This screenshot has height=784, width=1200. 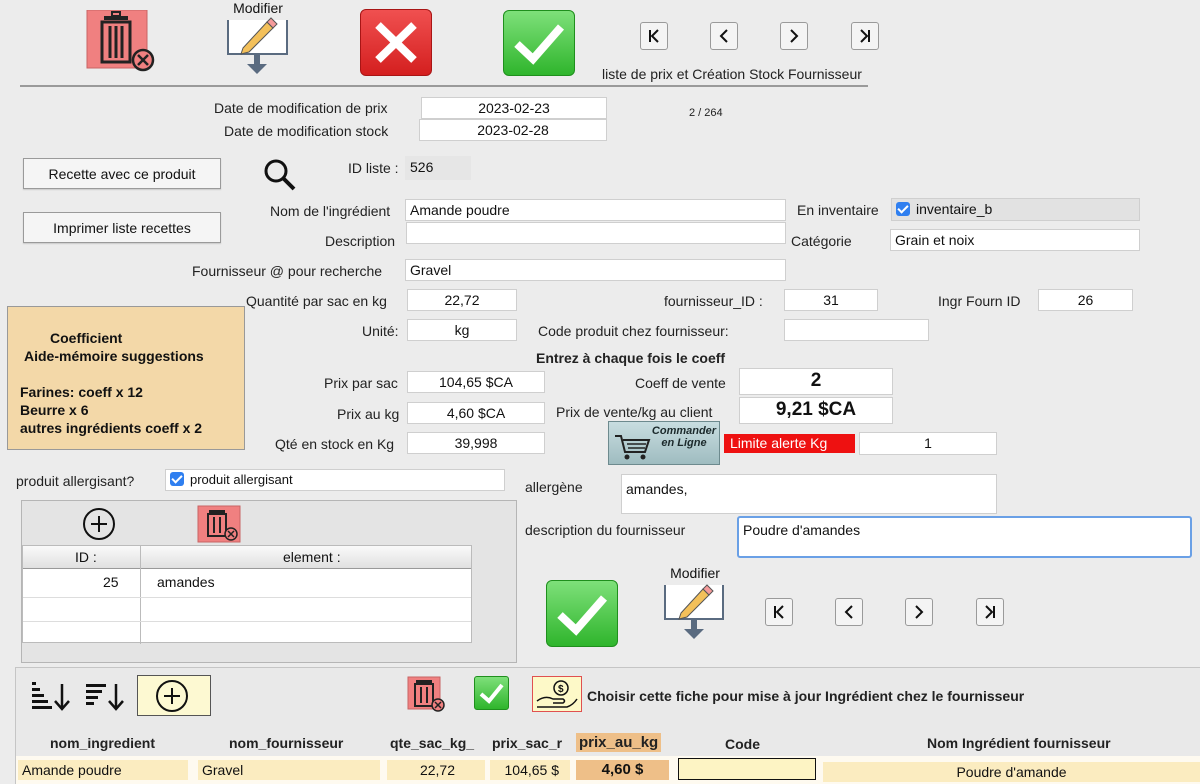 I want to click on delete-record-button, so click(x=121, y=40).